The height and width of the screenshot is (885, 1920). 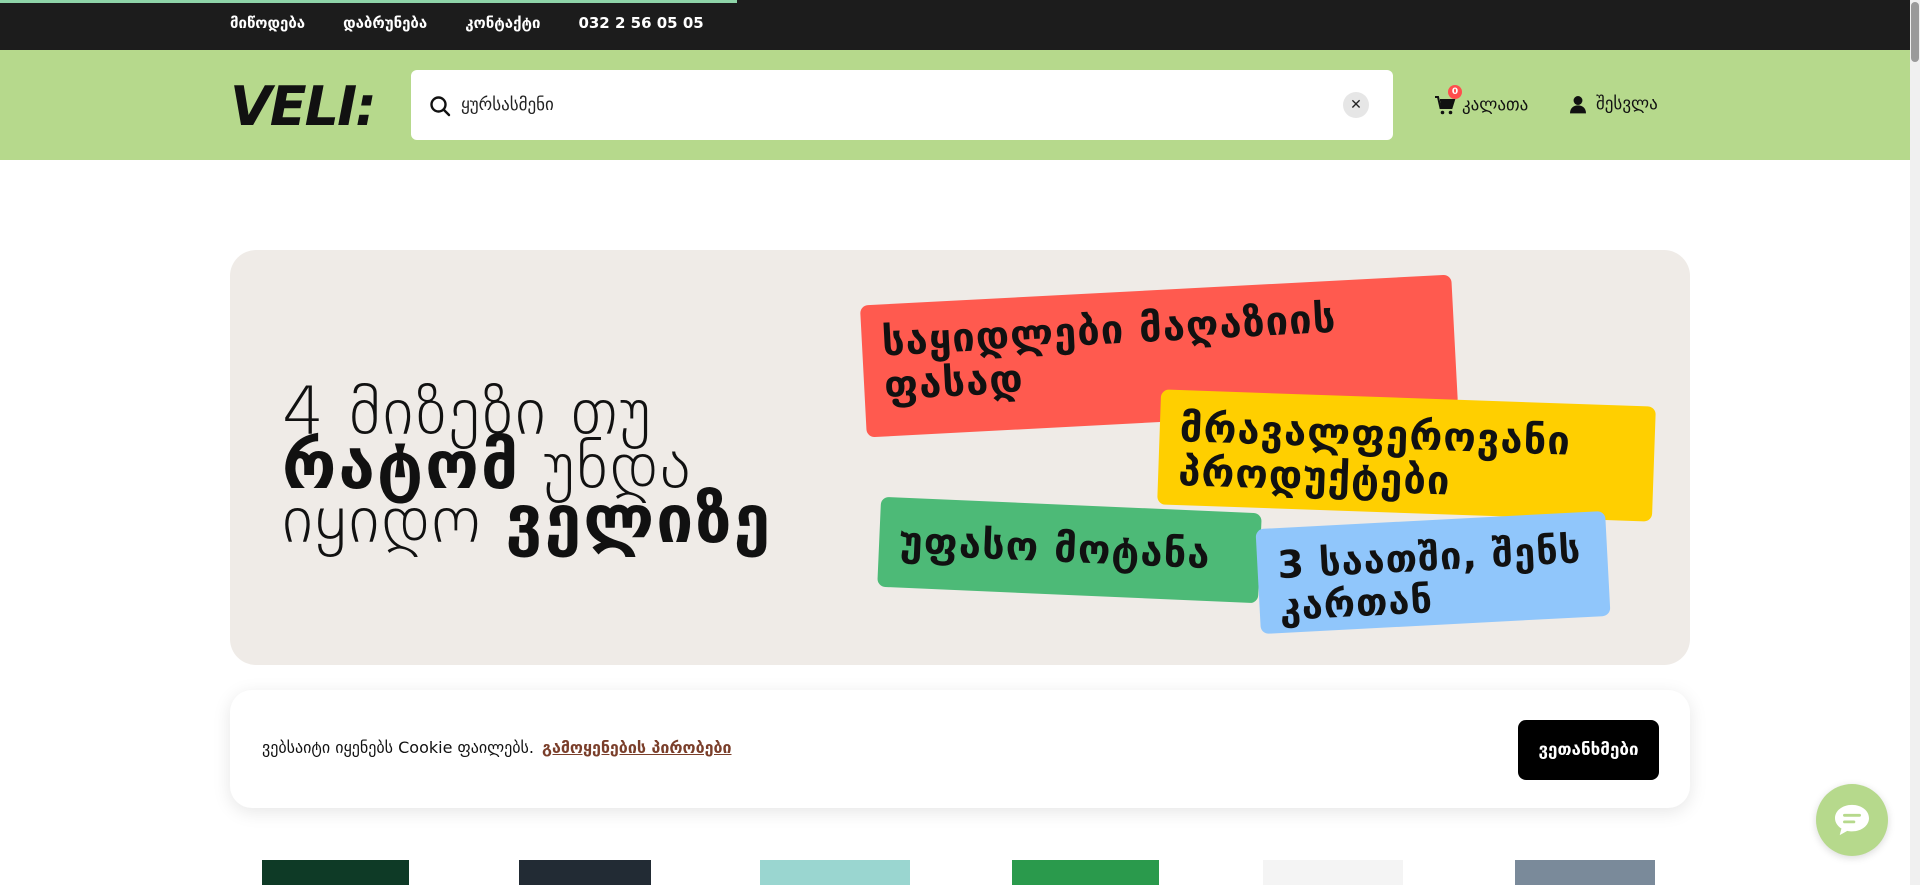 I want to click on tag-three-hours: 3 საათში, შენს კართან, so click(x=1433, y=572).